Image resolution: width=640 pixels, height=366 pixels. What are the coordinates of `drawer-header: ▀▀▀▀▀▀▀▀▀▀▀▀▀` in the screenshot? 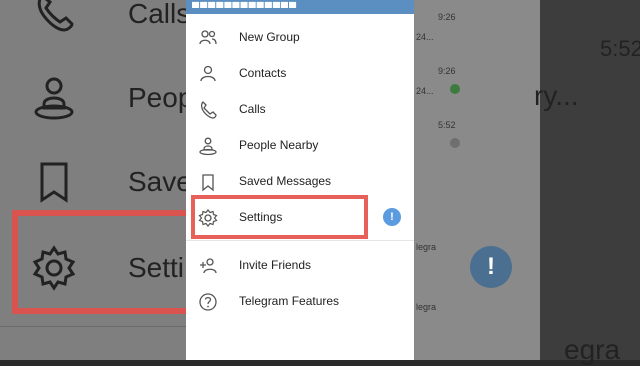 It's located at (300, 7).